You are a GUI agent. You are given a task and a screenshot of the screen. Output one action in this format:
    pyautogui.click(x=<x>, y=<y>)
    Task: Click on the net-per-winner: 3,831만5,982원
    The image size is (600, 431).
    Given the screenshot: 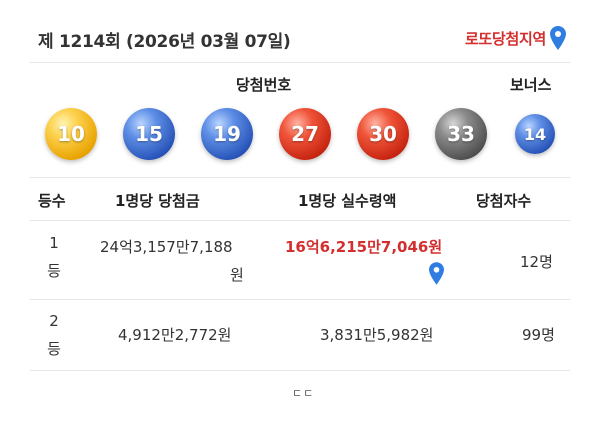 What is the action you would take?
    pyautogui.click(x=377, y=335)
    